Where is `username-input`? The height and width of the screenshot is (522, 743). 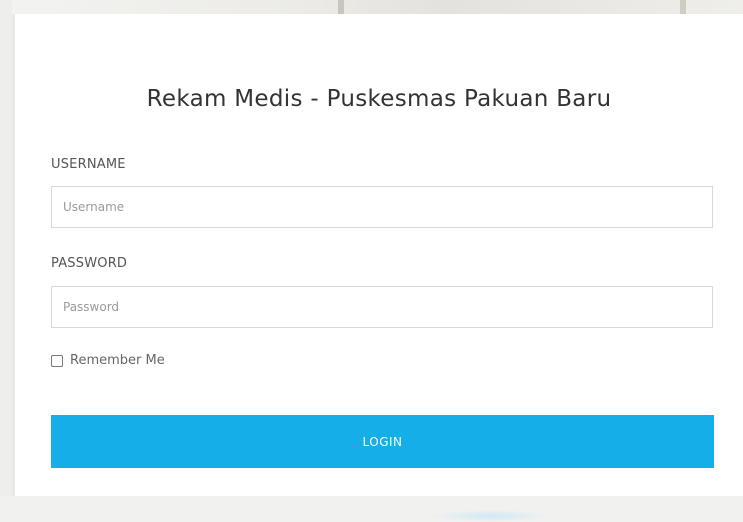 username-input is located at coordinates (382, 207).